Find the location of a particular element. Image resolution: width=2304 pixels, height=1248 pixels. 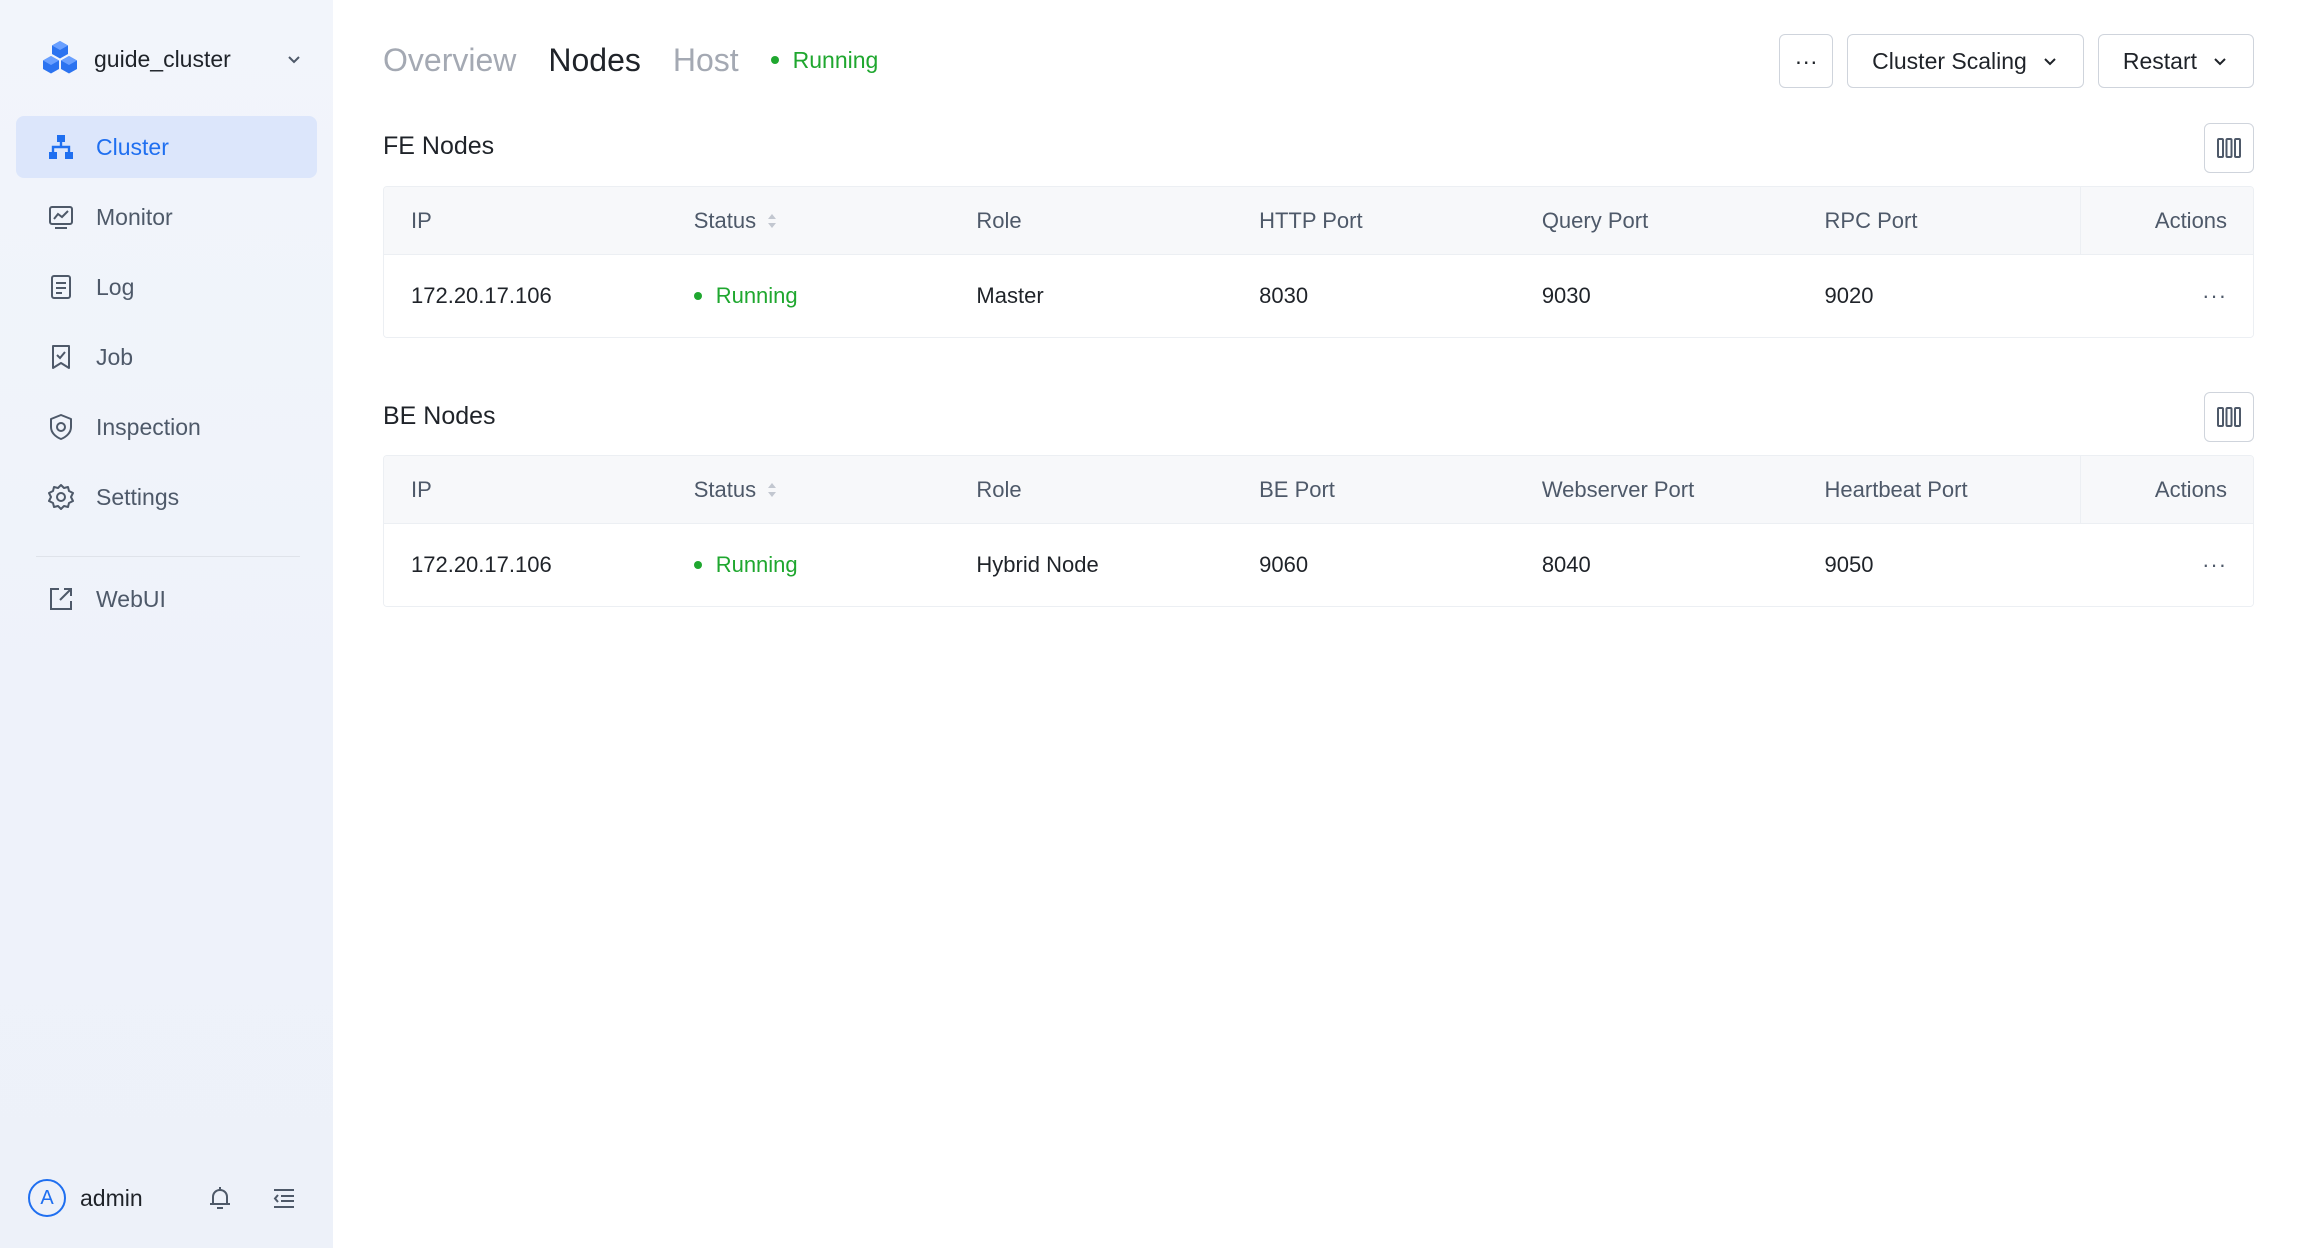

sidebar-item-label: Log is located at coordinates (115, 286).